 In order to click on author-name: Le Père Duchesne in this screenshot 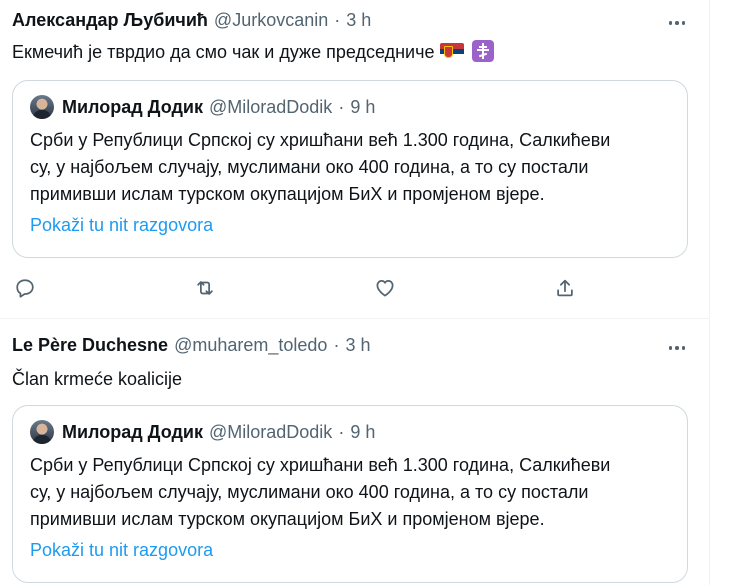, I will do `click(90, 345)`.